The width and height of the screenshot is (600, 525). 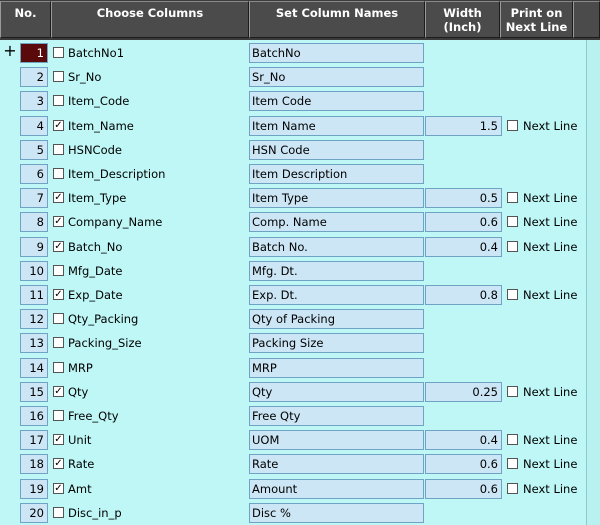 I want to click on row-number-cell: 6, so click(x=34, y=174).